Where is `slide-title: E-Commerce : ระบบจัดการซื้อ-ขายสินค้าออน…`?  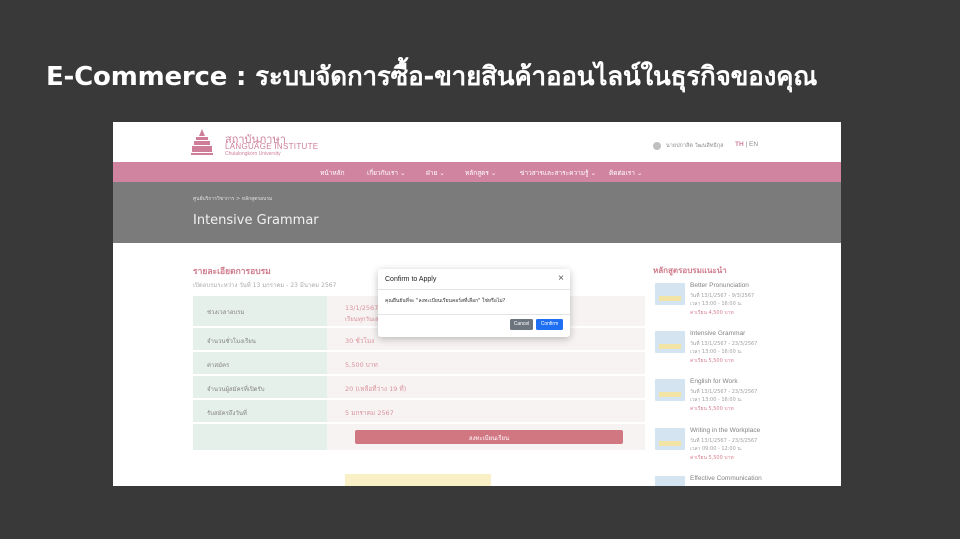 slide-title: E-Commerce : ระบบจัดการซื้อ-ขายสินค้าออน… is located at coordinates (432, 77).